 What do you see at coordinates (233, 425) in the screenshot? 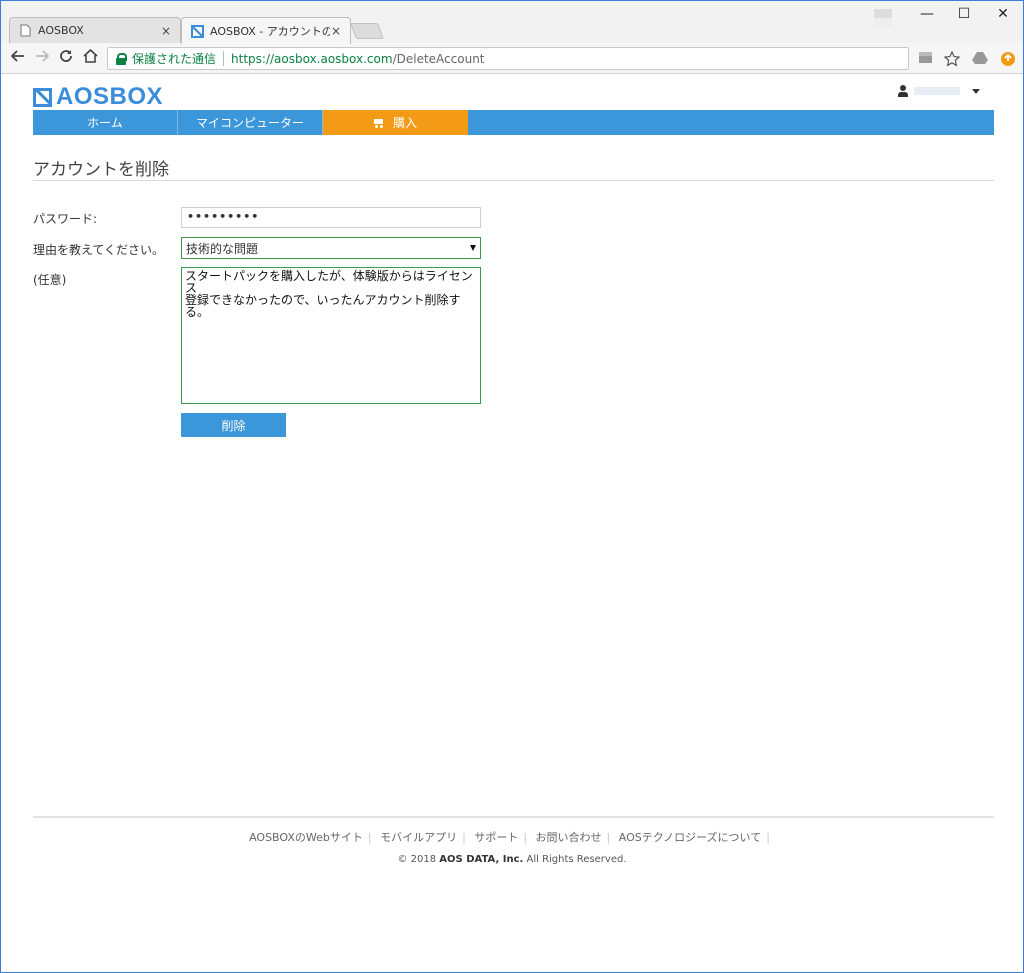
I see `delete-button: 削除` at bounding box center [233, 425].